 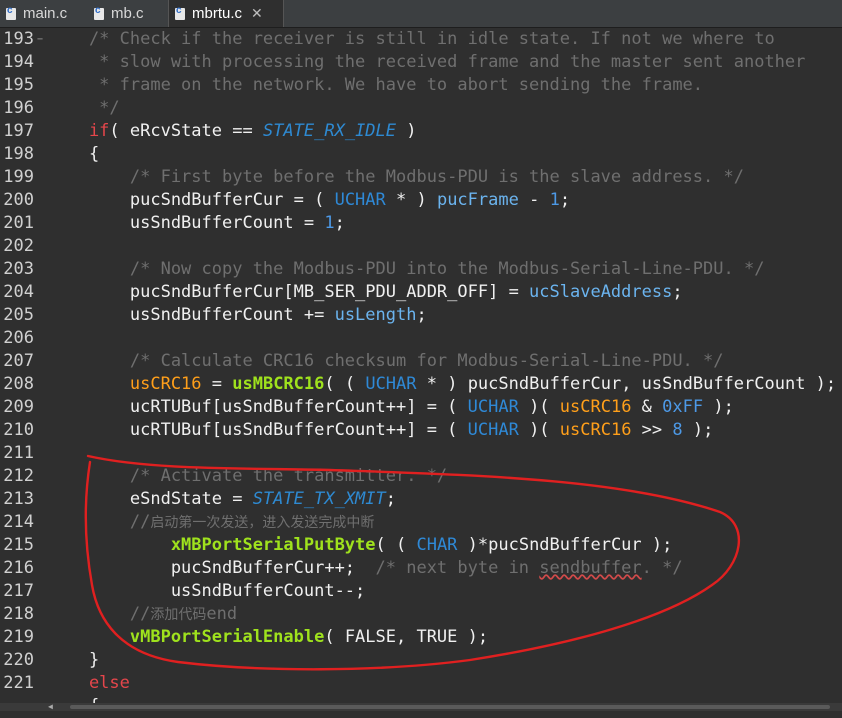 What do you see at coordinates (18, 269) in the screenshot?
I see `line-number: 203` at bounding box center [18, 269].